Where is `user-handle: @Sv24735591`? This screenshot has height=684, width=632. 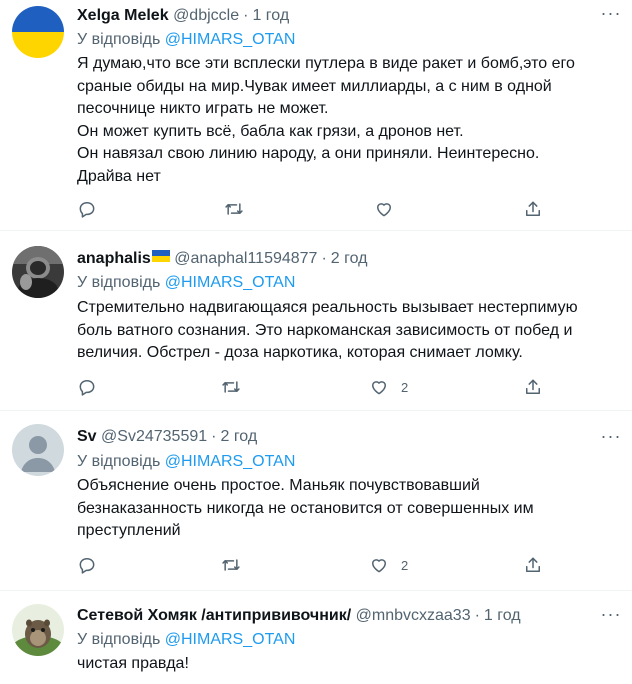
user-handle: @Sv24735591 is located at coordinates (154, 436).